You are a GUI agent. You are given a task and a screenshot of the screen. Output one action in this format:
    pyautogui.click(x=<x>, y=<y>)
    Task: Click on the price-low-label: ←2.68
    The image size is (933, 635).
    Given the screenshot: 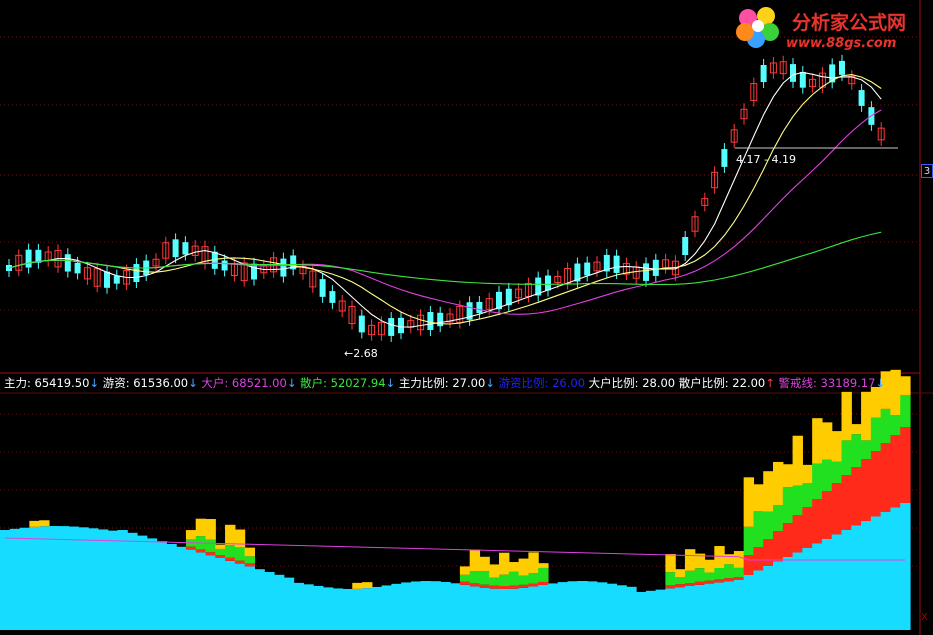 What is the action you would take?
    pyautogui.click(x=361, y=353)
    